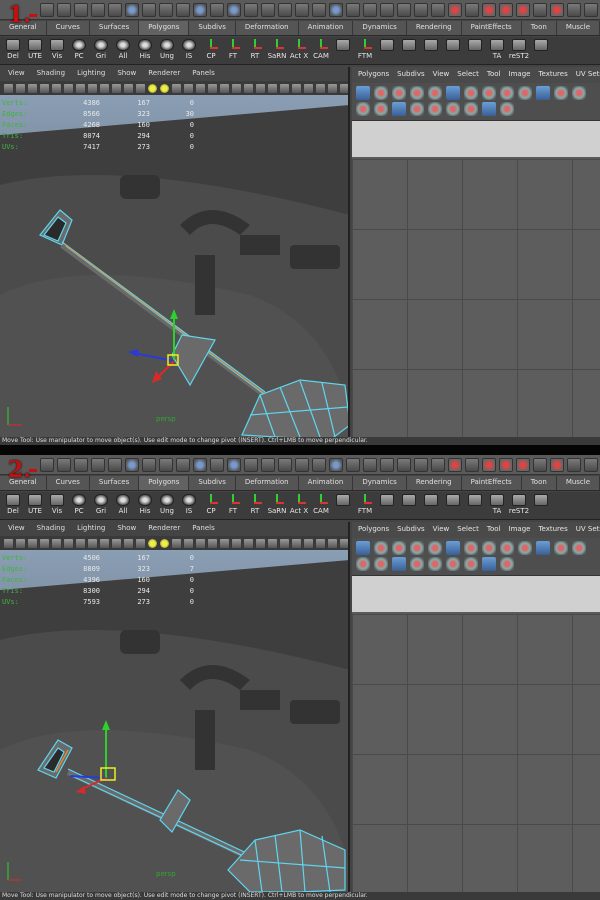 This screenshot has width=600, height=900. Describe the element at coordinates (519, 48) in the screenshot. I see `shelf-button: reST2` at that location.